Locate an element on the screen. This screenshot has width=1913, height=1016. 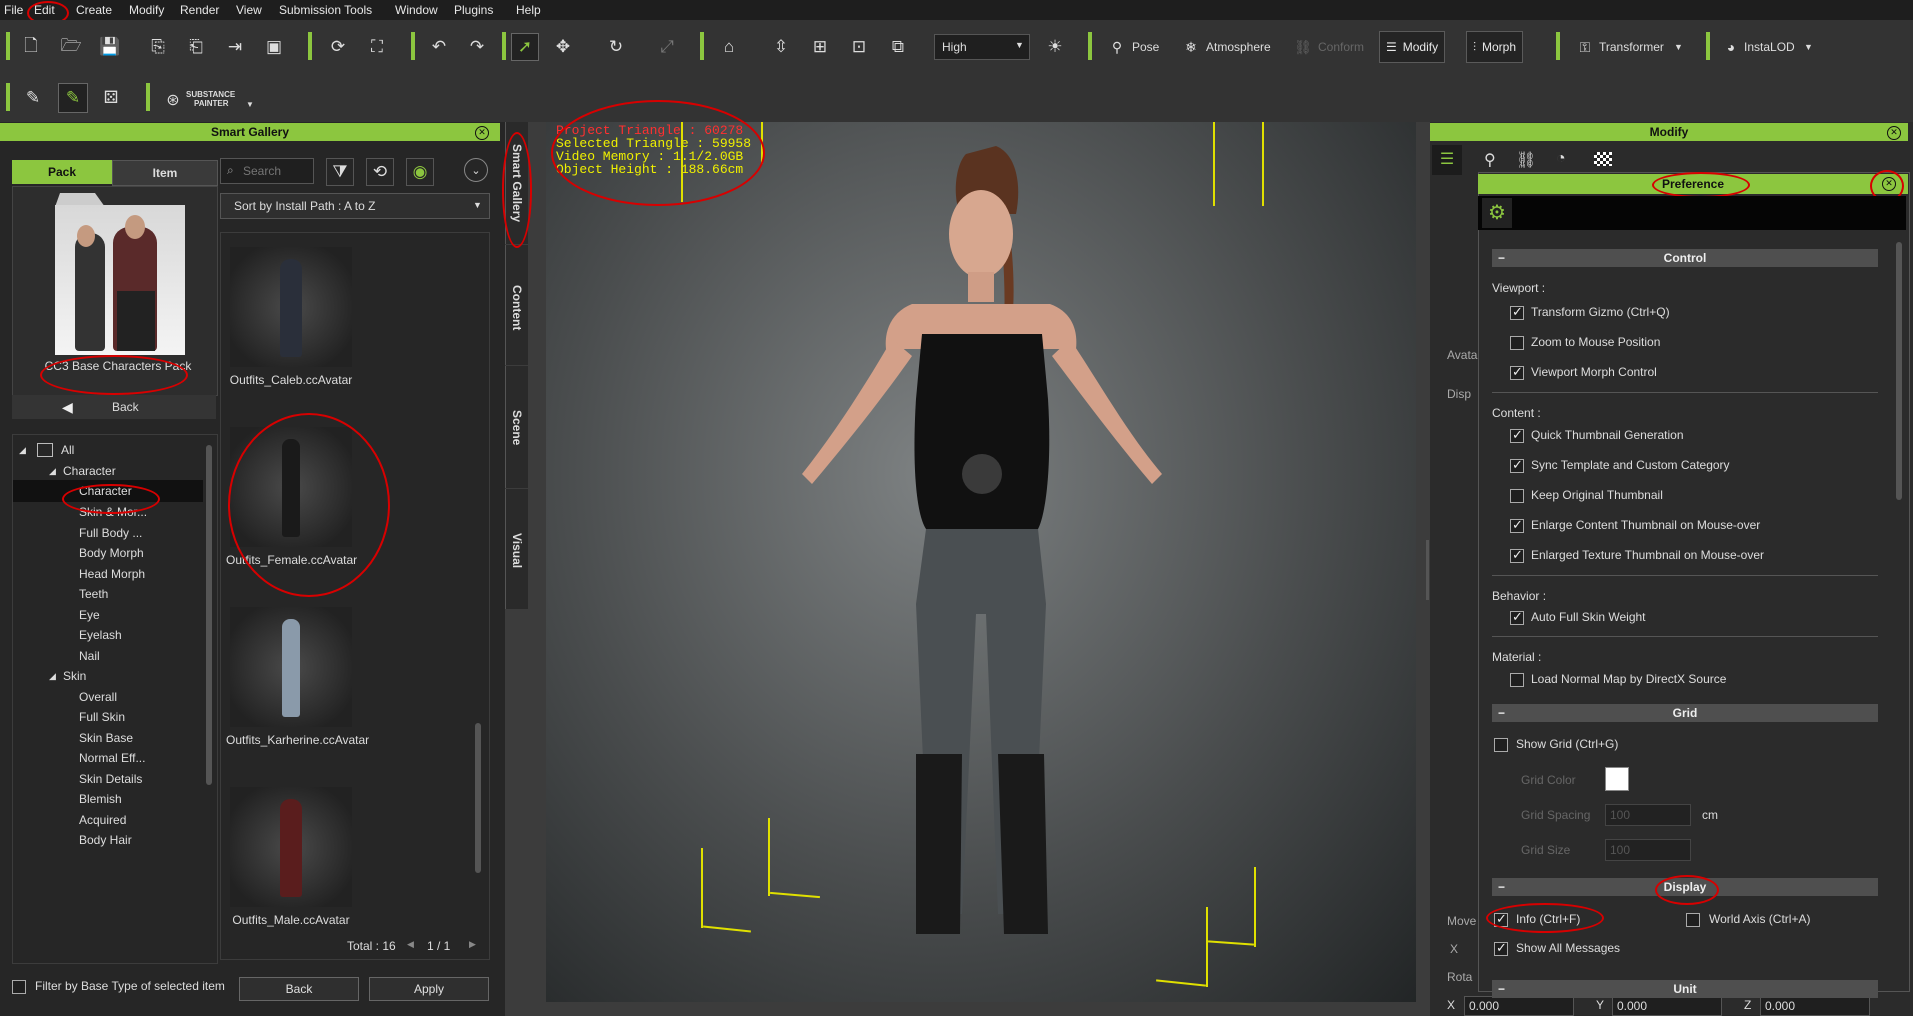
tree-item-character-group: Character is located at coordinates (89, 471).